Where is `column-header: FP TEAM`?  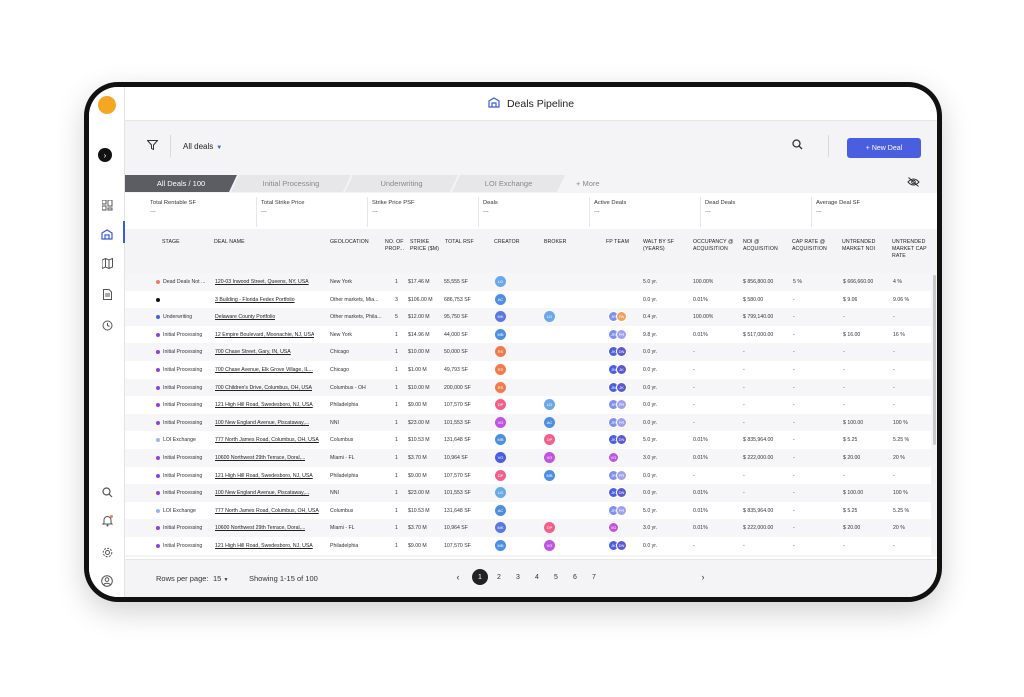
column-header: FP TEAM is located at coordinates (617, 242).